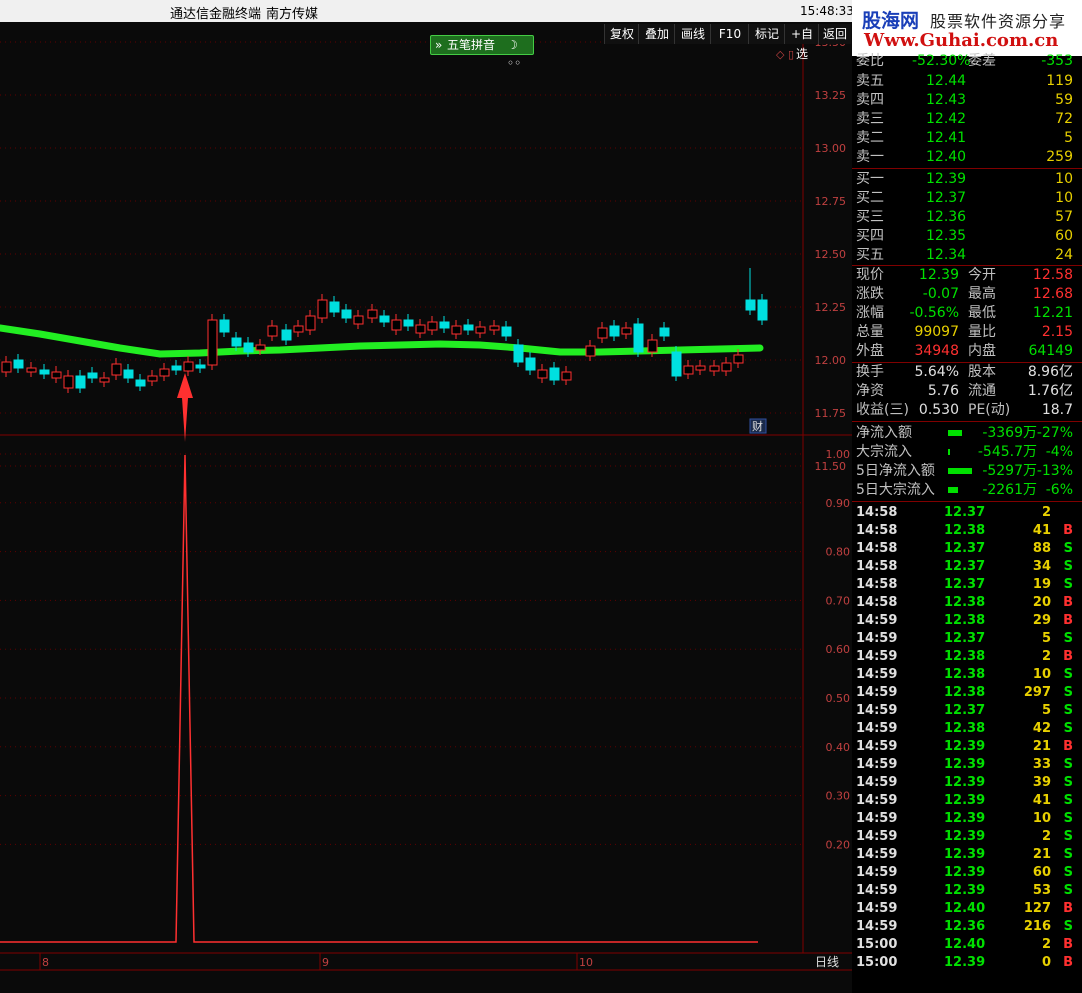  I want to click on toolbar-button-6: 返回, so click(834, 34).